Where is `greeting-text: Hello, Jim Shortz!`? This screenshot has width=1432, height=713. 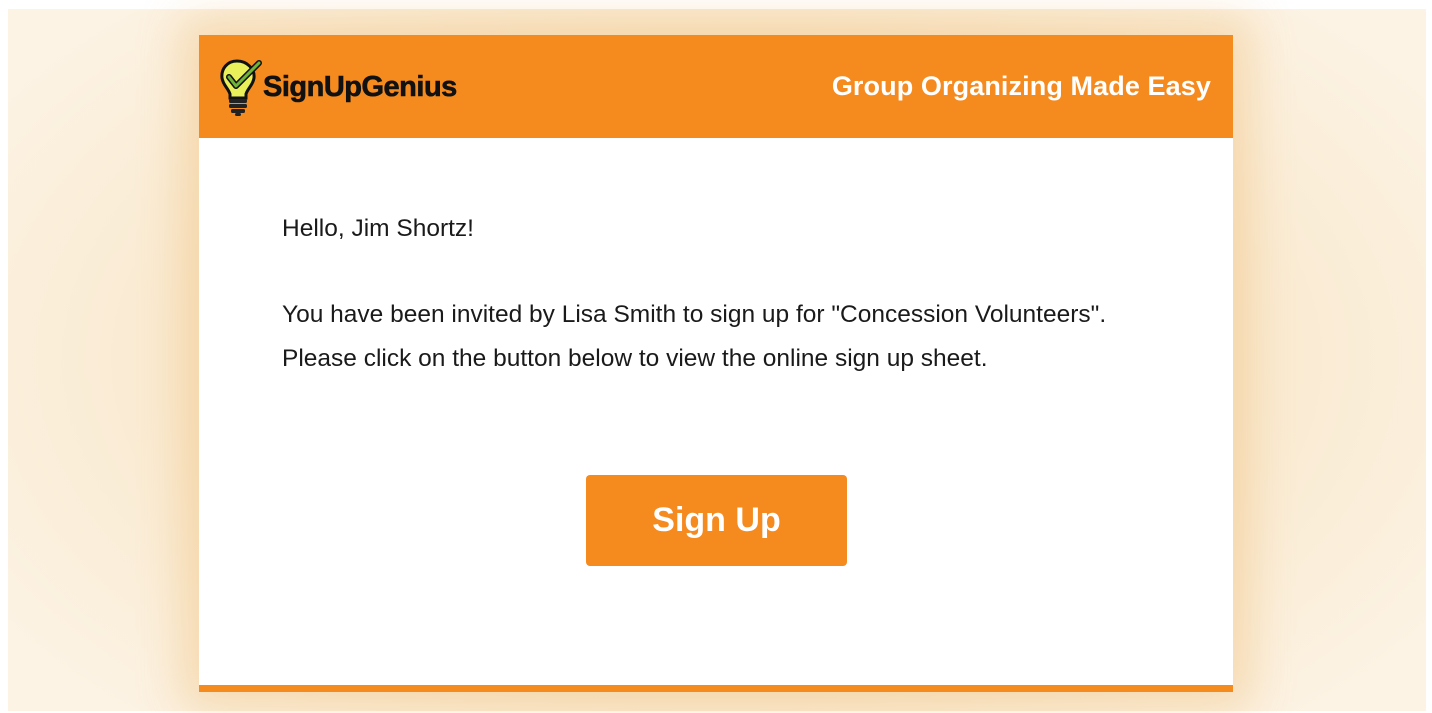
greeting-text: Hello, Jim Shortz! is located at coordinates (378, 228).